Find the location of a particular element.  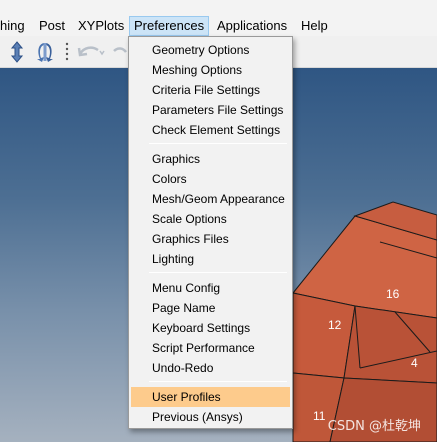

menu-item-check-element-settings: Check Element Settings is located at coordinates (210, 130).